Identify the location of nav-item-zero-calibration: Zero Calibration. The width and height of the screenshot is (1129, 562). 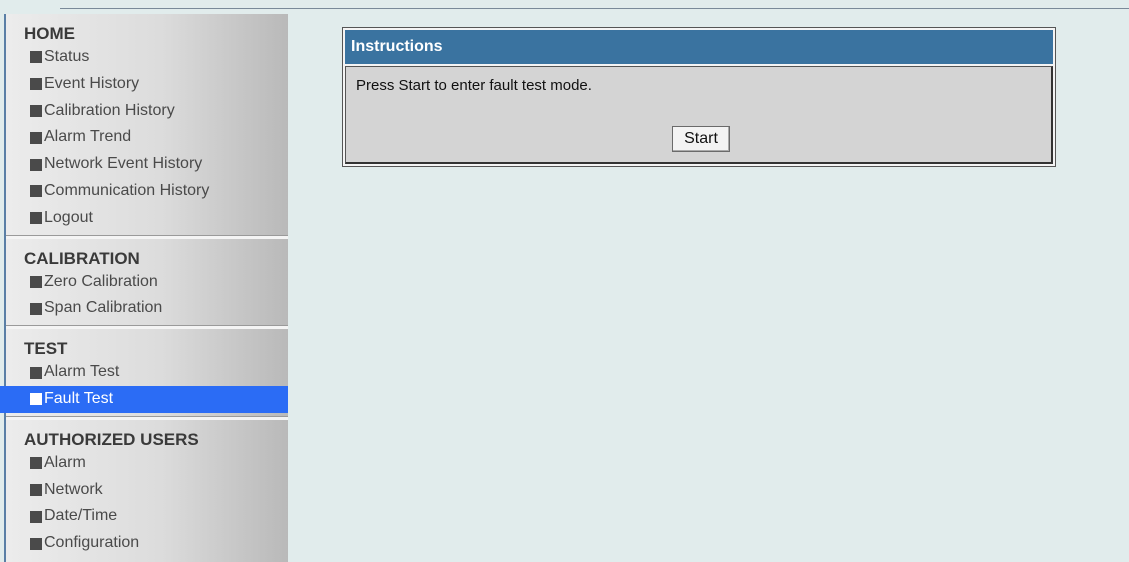
(147, 282).